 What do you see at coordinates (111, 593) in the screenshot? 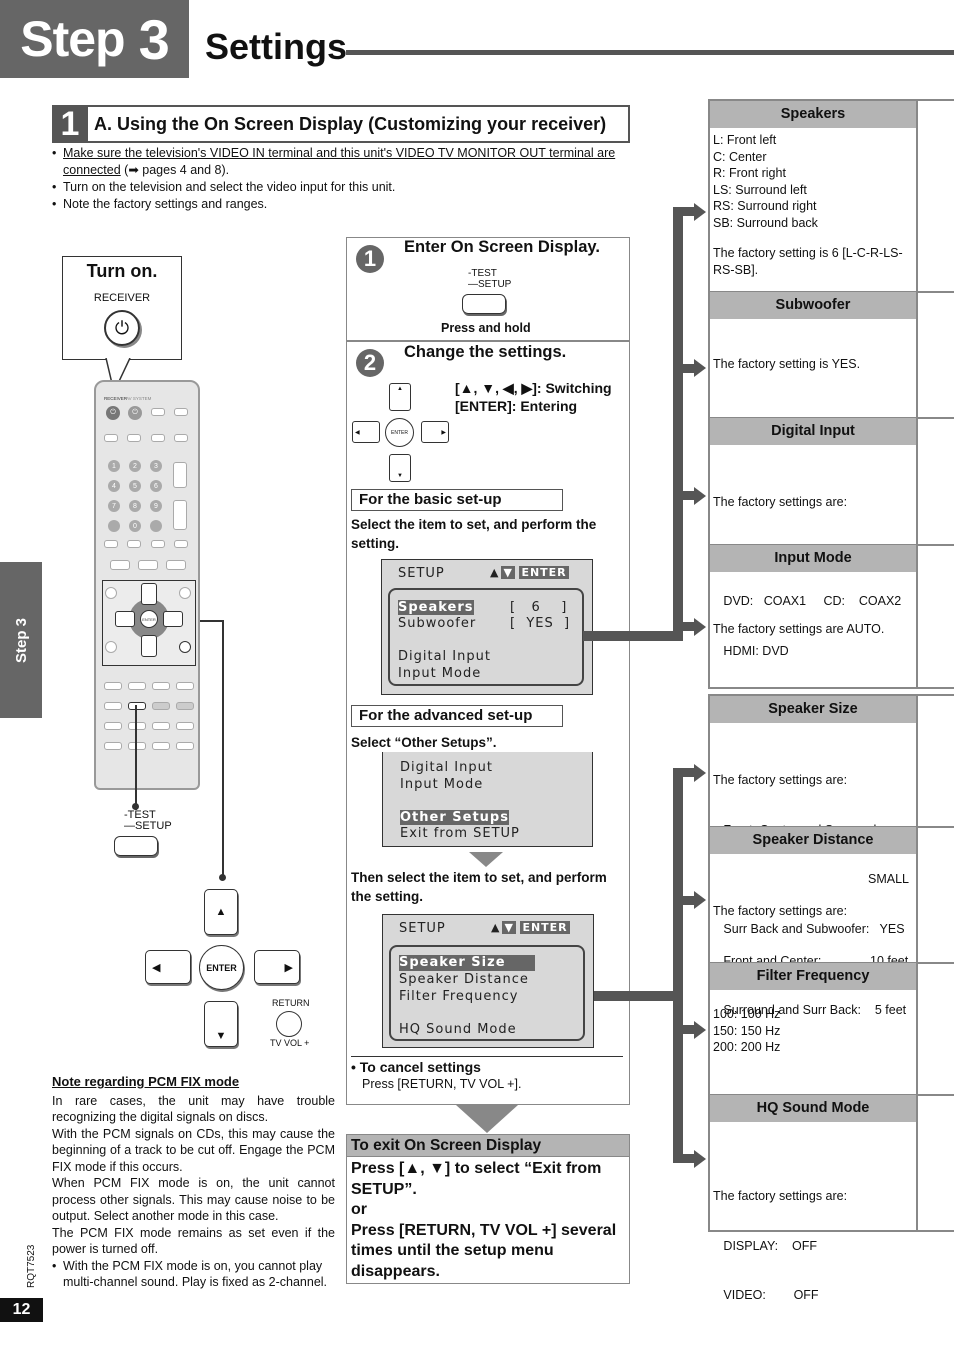
I see `remote-top-menu` at bounding box center [111, 593].